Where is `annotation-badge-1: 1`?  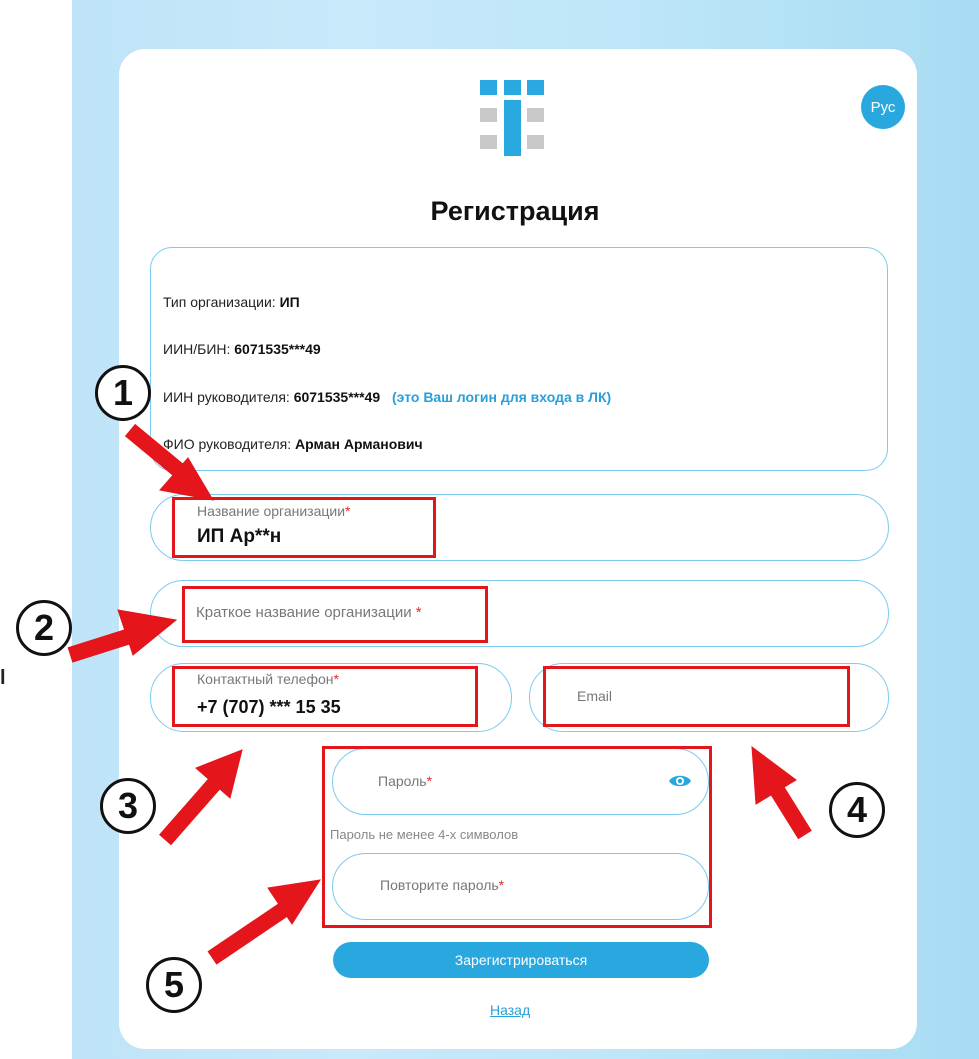
annotation-badge-1: 1 is located at coordinates (123, 393).